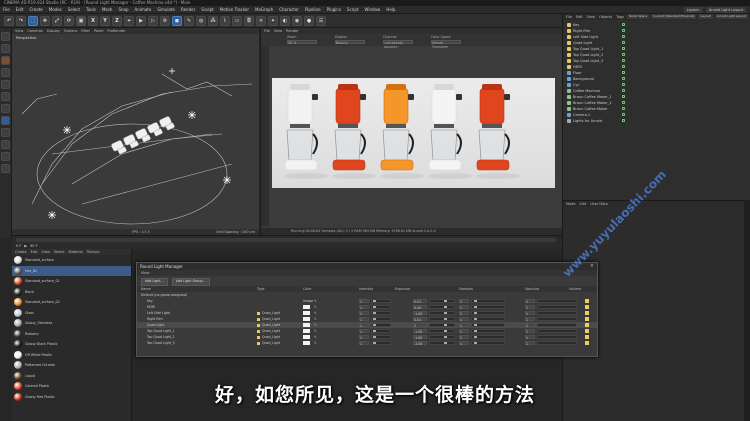 This screenshot has height=421, width=750. Describe the element at coordinates (674, 16) in the screenshot. I see `top-button: Current (Standard/Physical)` at that location.